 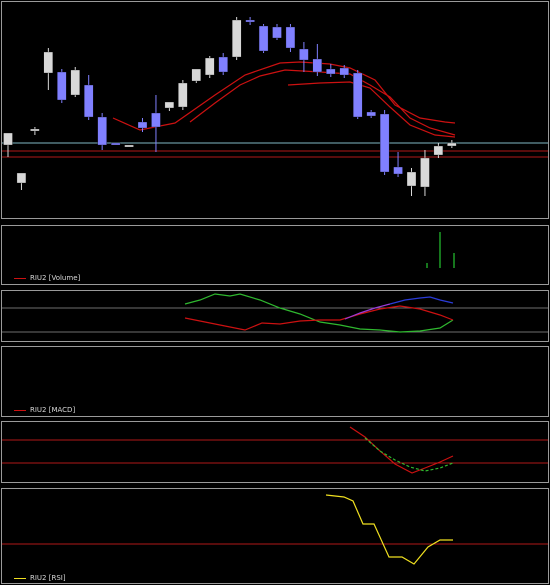 I want to click on macd-legend-swatch, so click(x=20, y=410).